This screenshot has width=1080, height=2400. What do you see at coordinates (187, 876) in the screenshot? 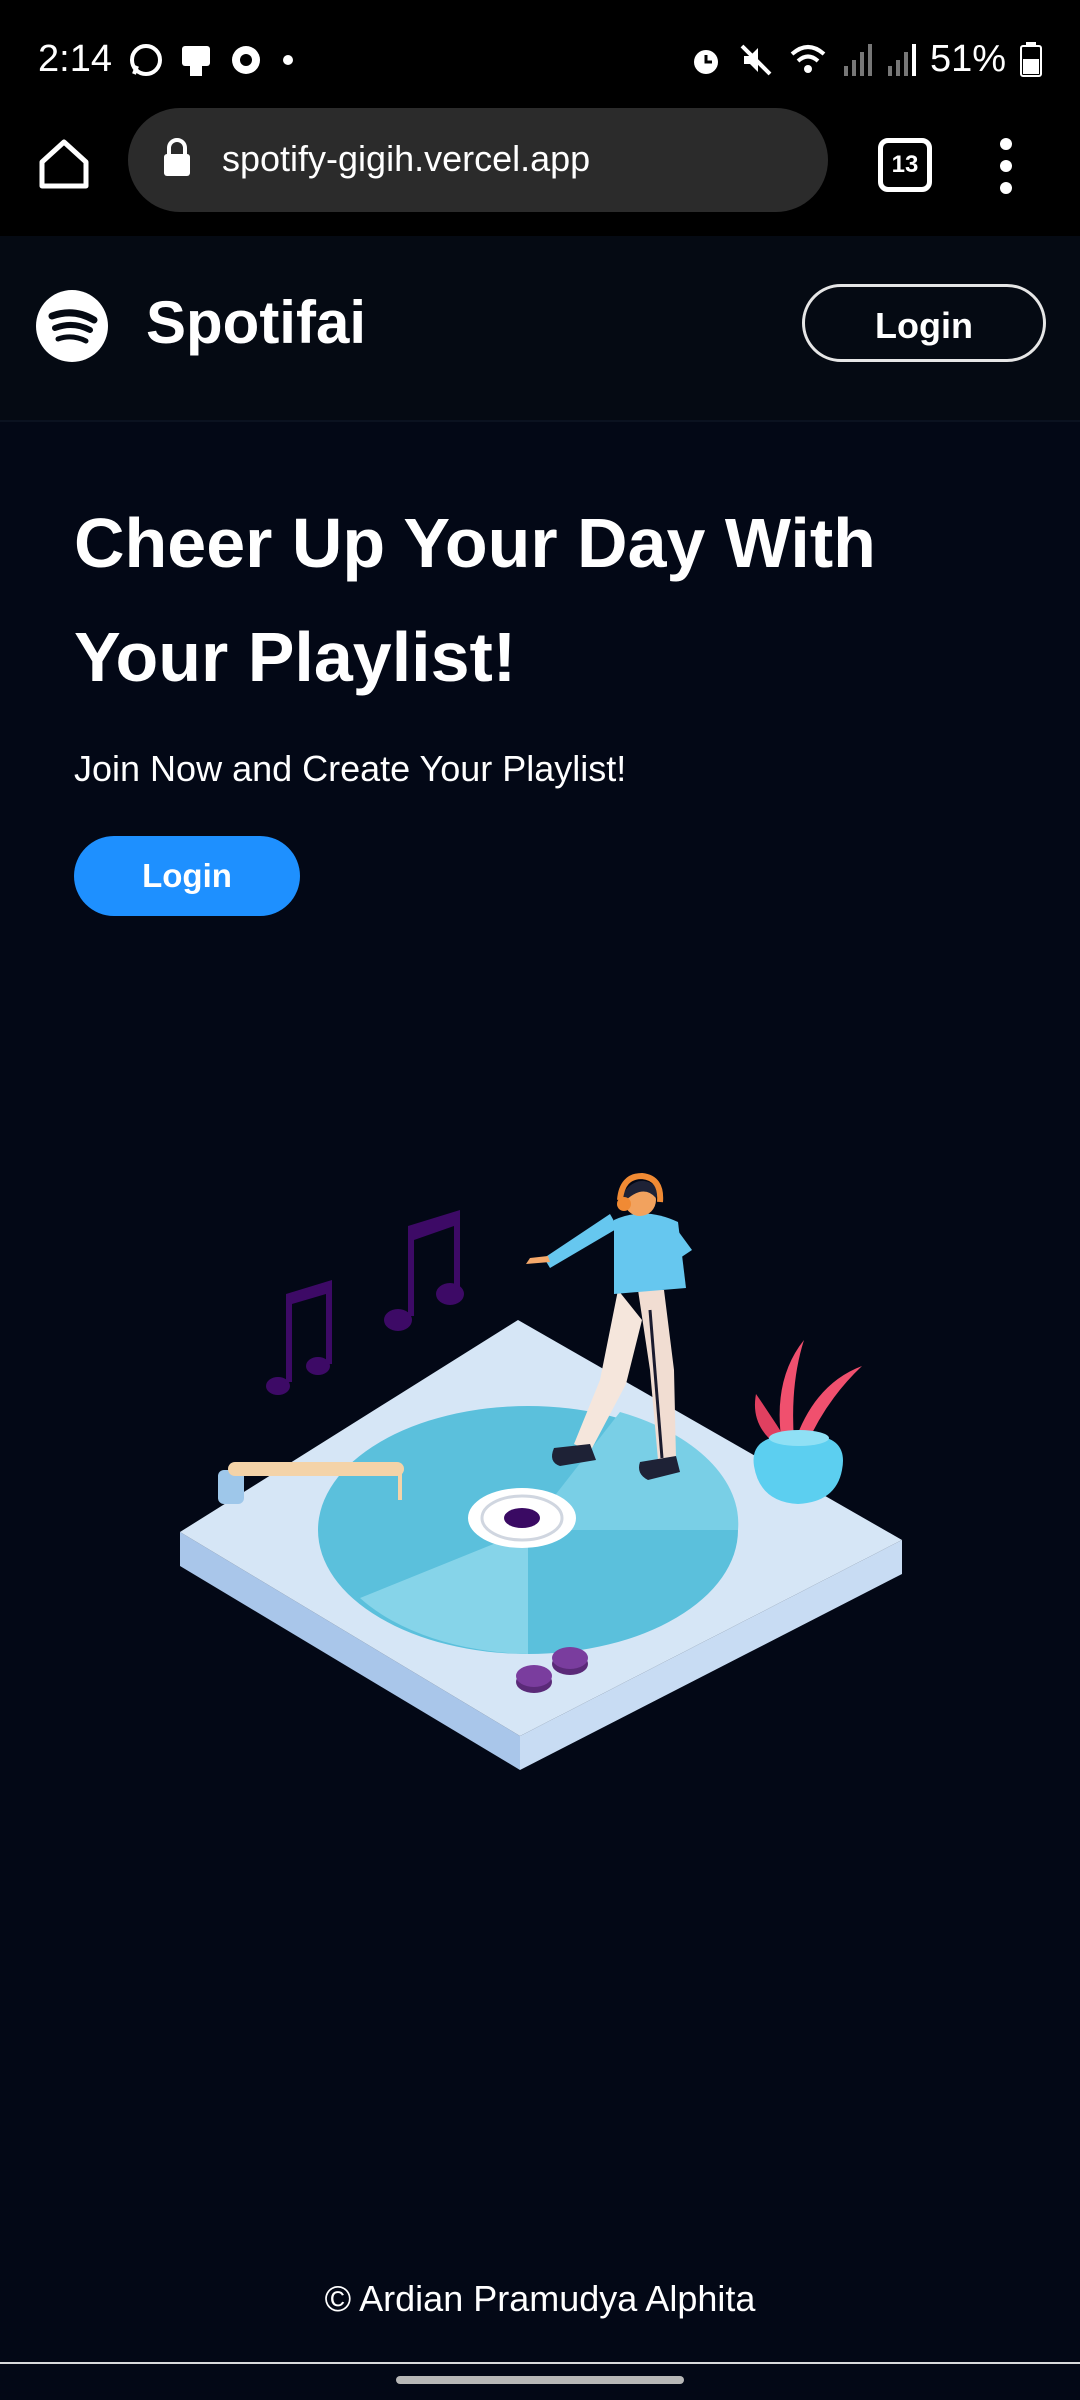
I see `hero-login-button: Login` at bounding box center [187, 876].